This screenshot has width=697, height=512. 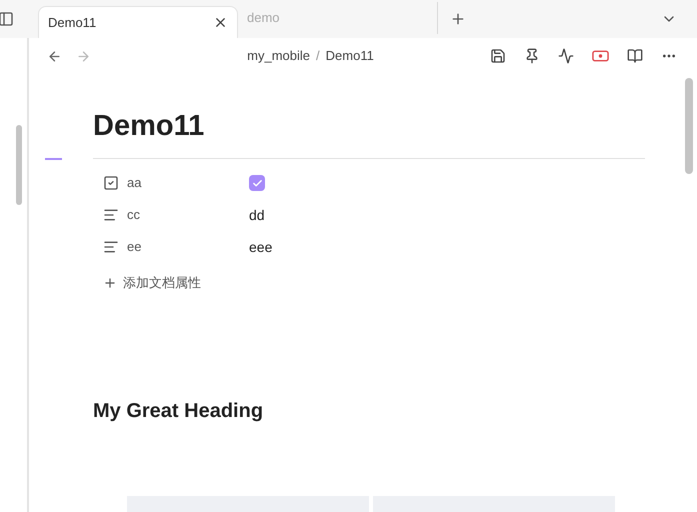 What do you see at coordinates (7, 19) in the screenshot?
I see `sidebar-toggle-icon` at bounding box center [7, 19].